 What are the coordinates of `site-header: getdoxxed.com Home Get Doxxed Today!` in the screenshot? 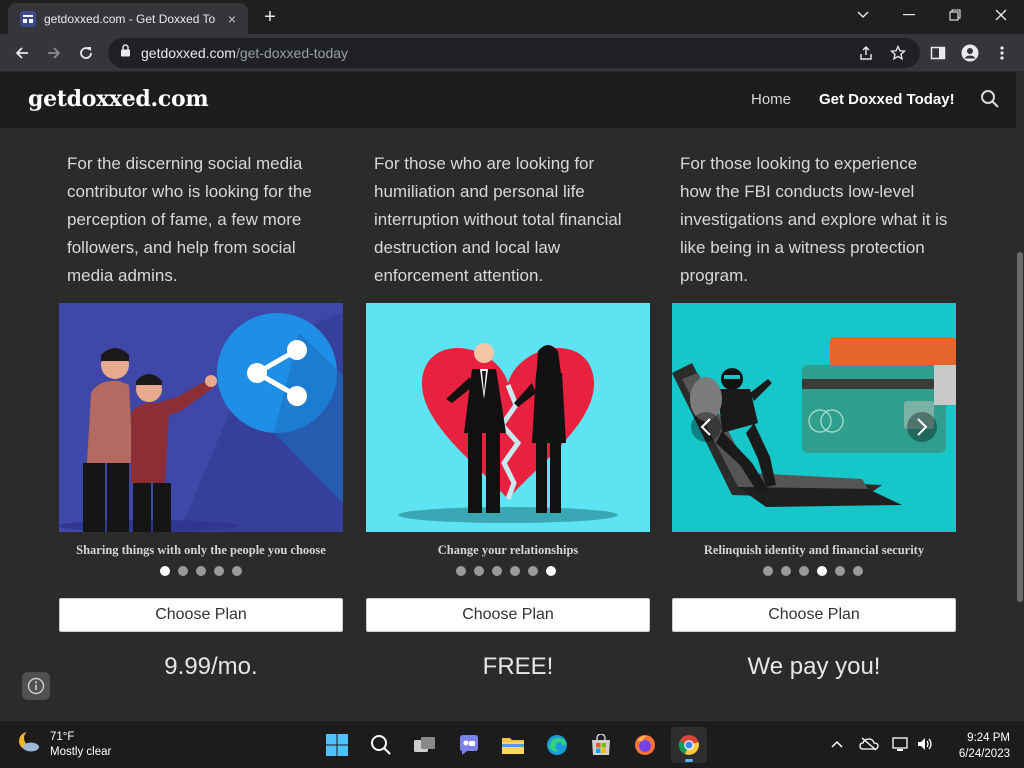 It's located at (508, 100).